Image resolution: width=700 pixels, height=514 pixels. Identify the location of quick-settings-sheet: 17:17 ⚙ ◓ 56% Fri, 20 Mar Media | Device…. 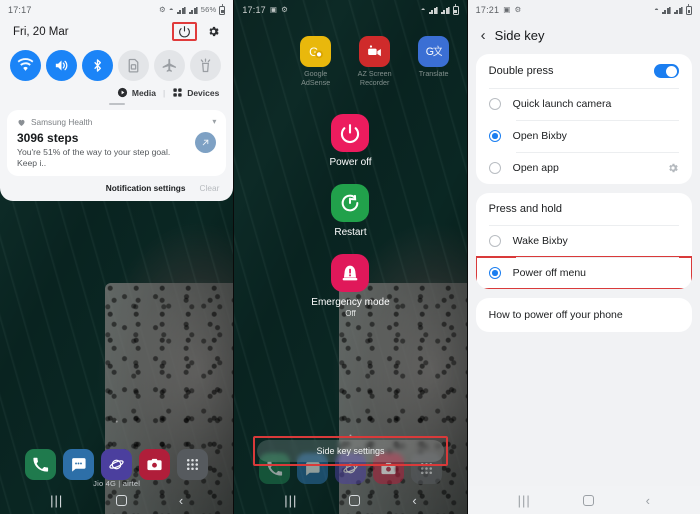
(117, 101).